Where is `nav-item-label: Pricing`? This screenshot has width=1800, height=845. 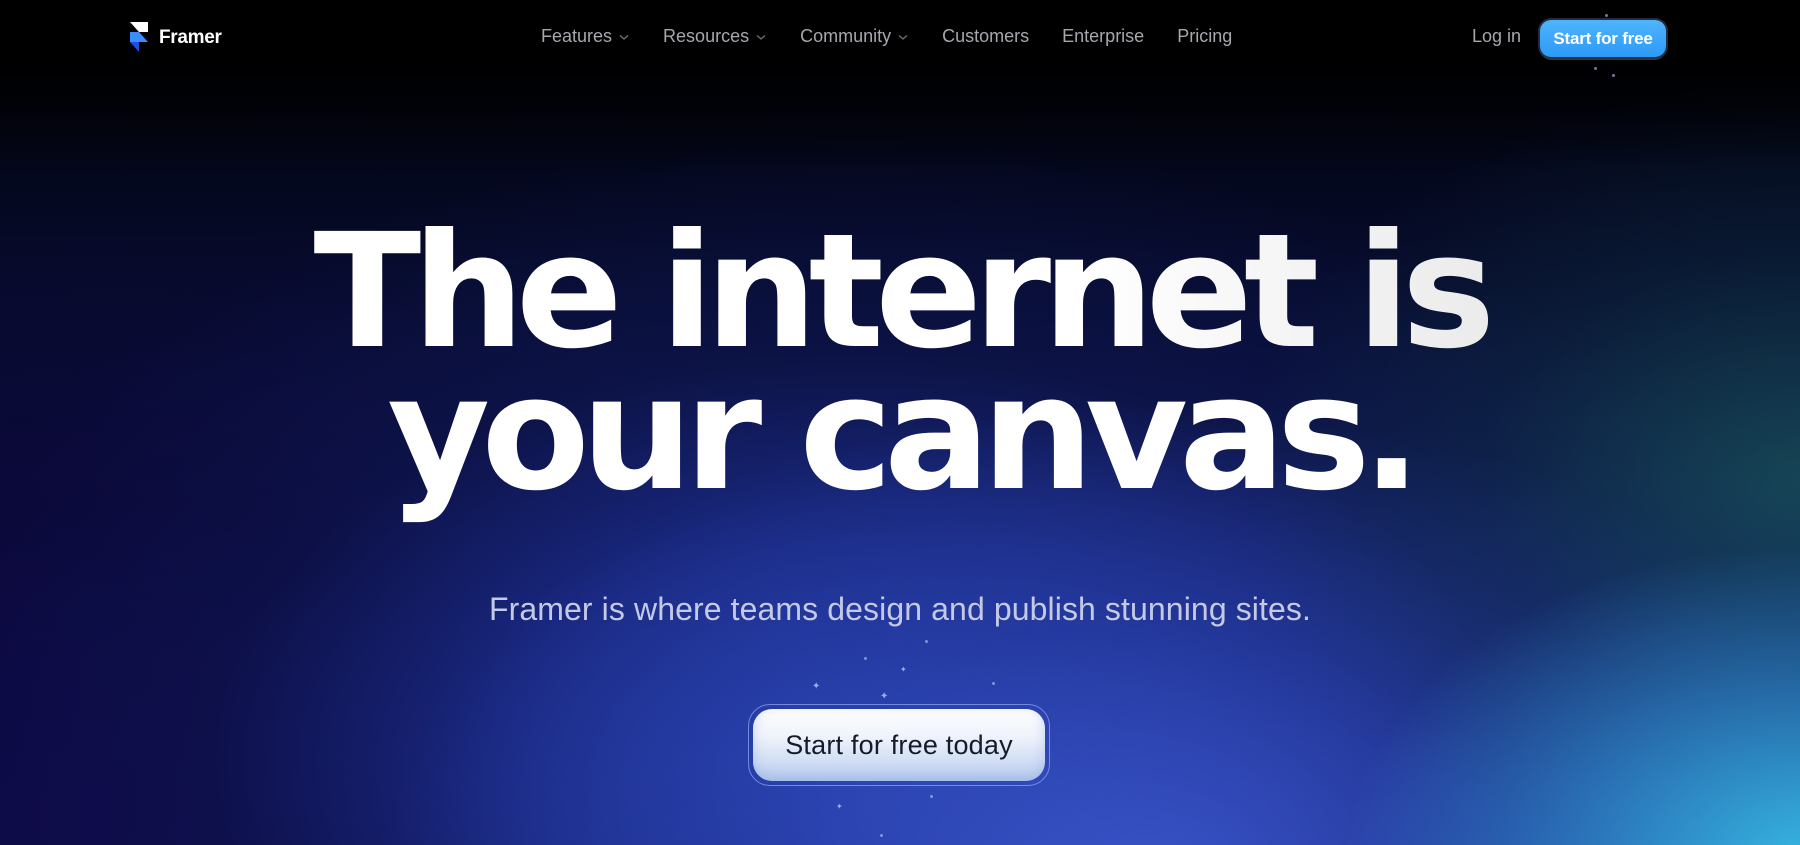
nav-item-label: Pricing is located at coordinates (1205, 36).